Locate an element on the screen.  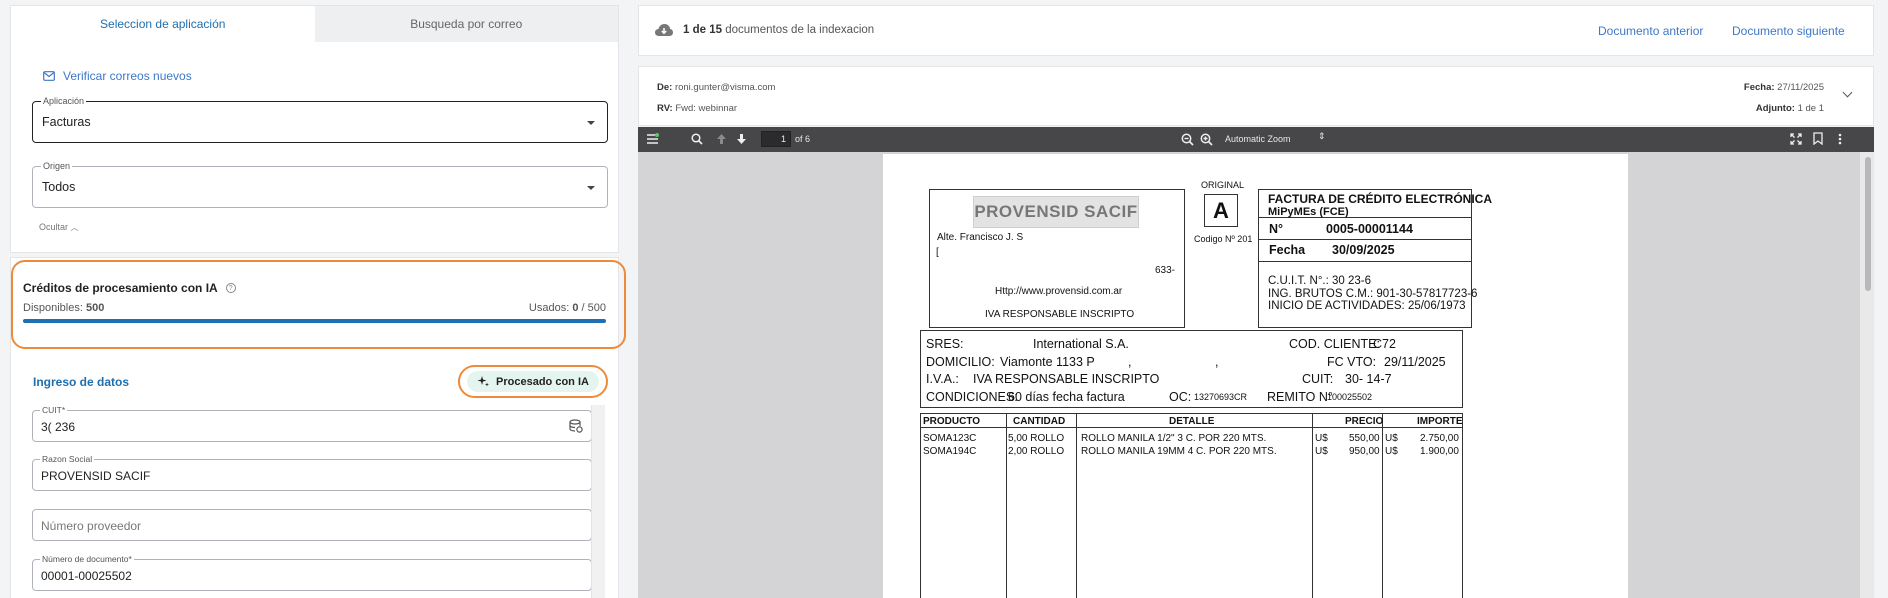
origen-label: Origen is located at coordinates (57, 166).